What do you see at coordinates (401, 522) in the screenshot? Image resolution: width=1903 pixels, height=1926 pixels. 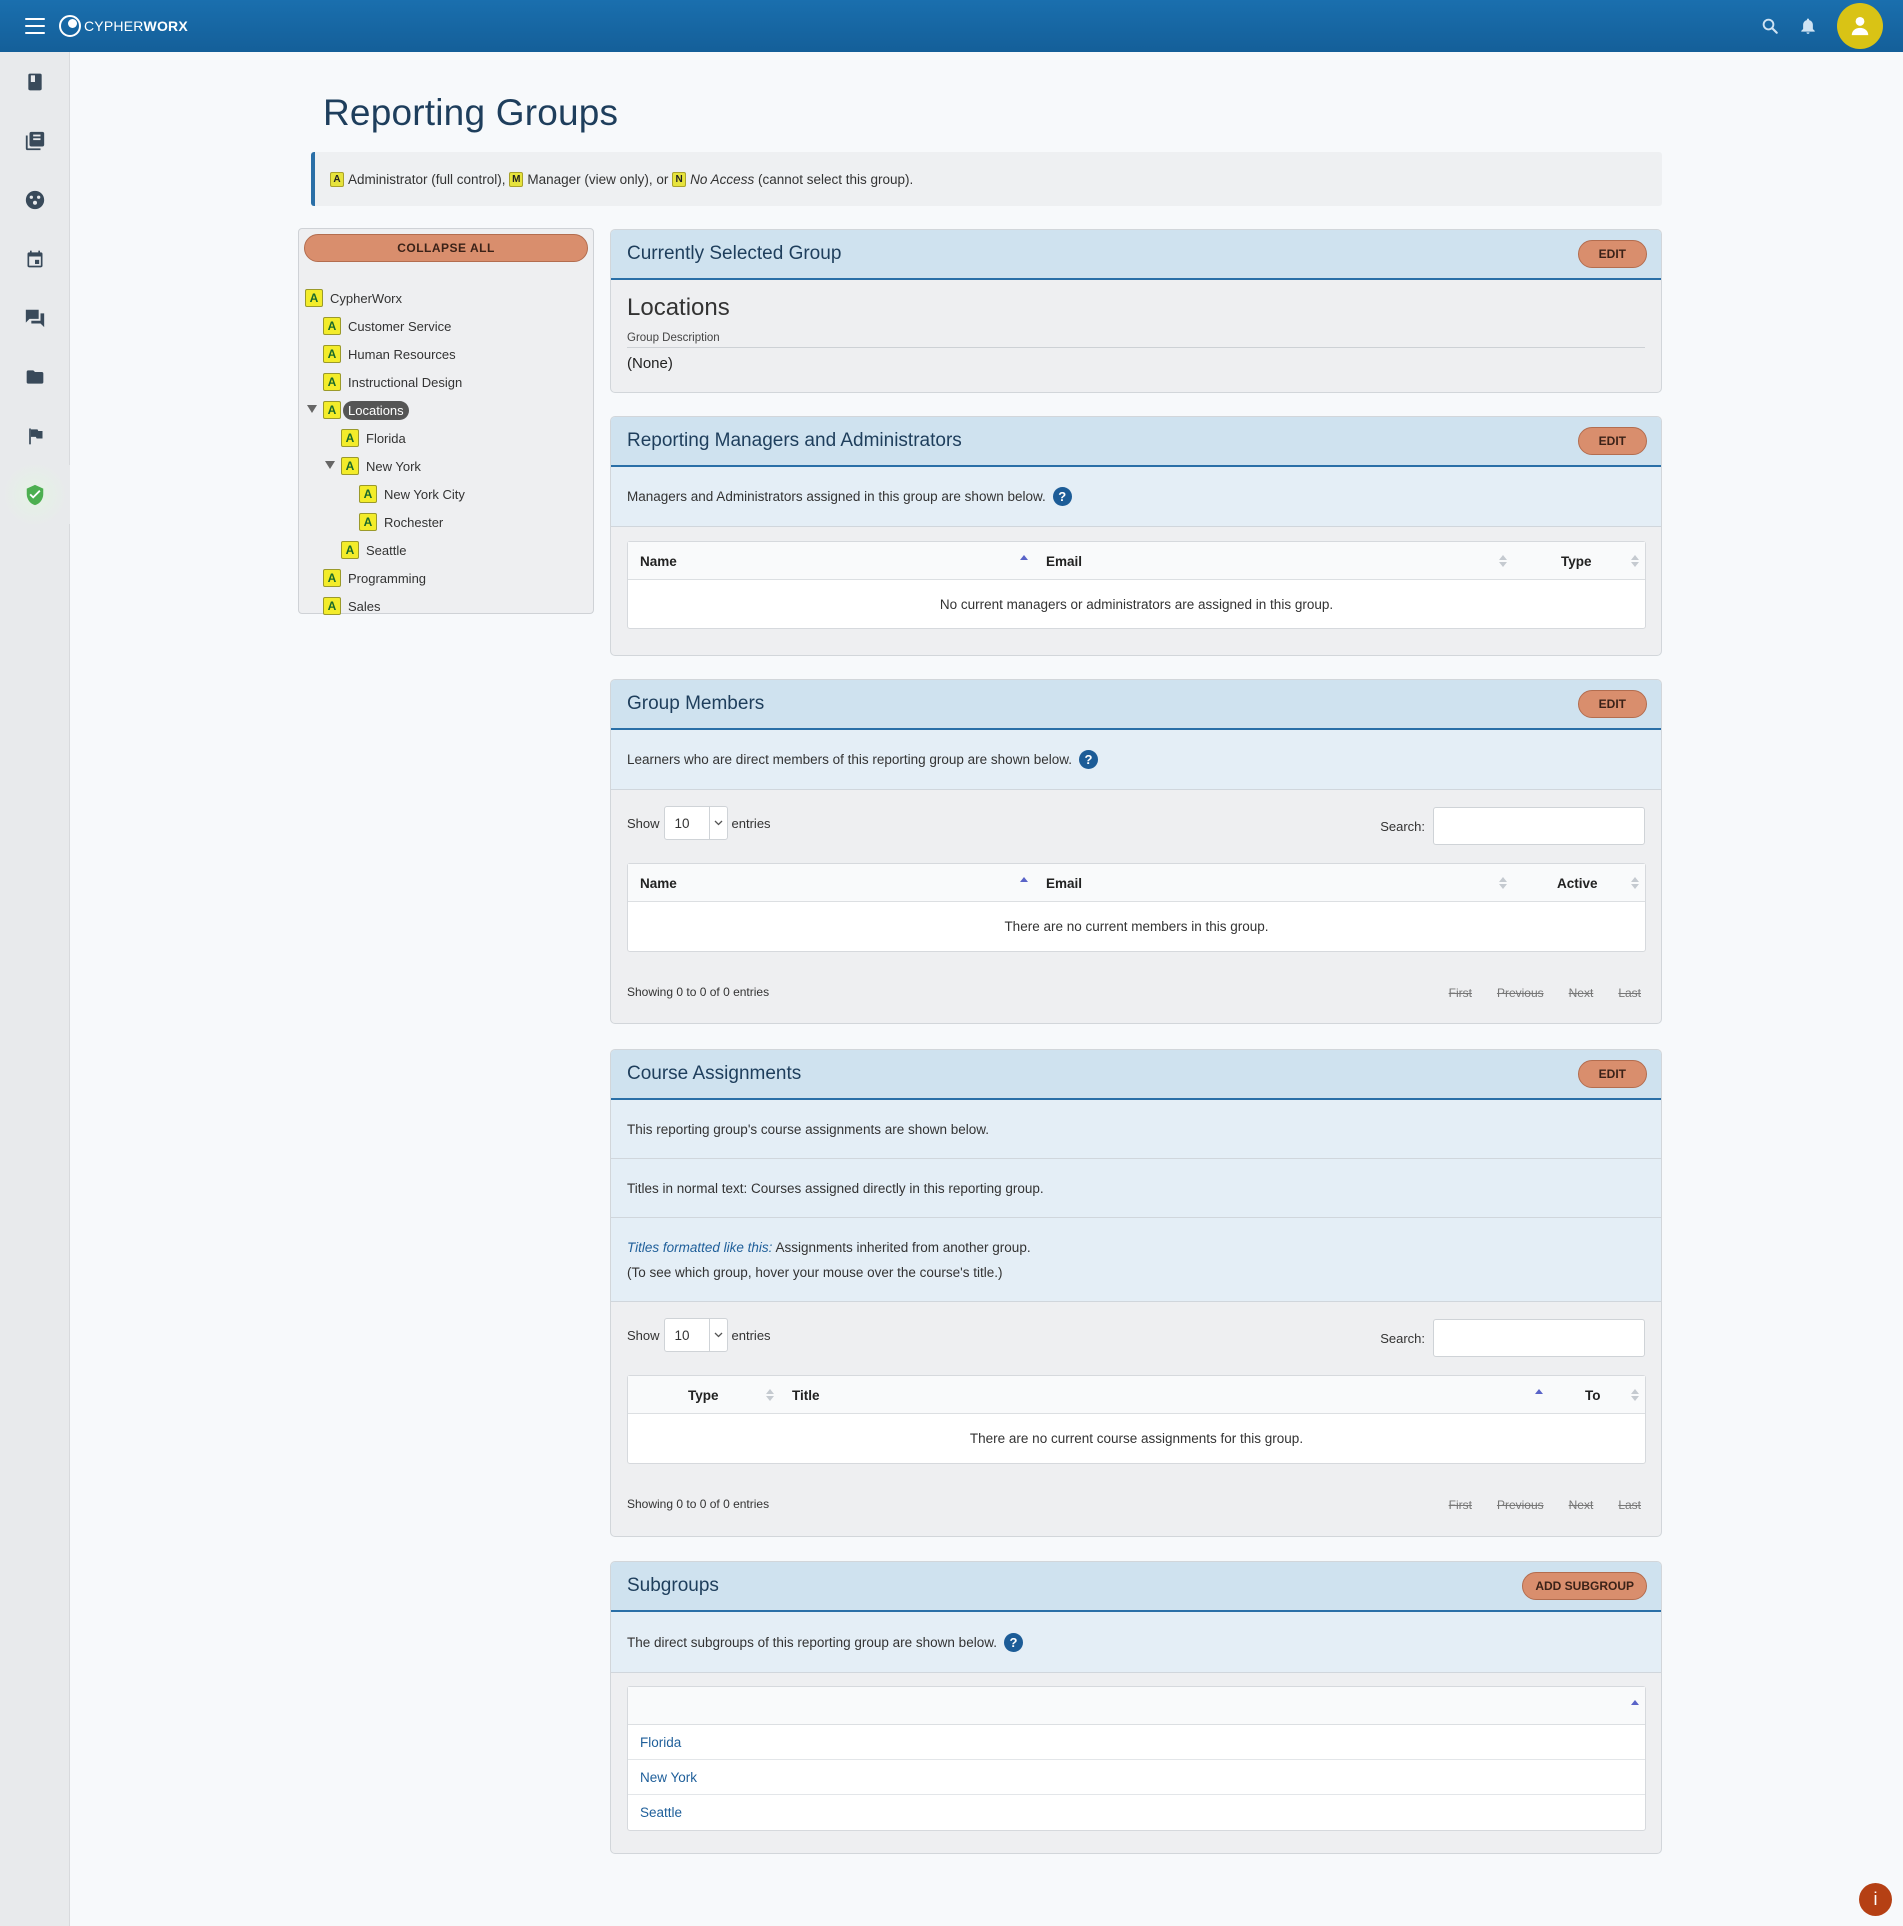 I see `tree-item-rochester: A Rochester` at bounding box center [401, 522].